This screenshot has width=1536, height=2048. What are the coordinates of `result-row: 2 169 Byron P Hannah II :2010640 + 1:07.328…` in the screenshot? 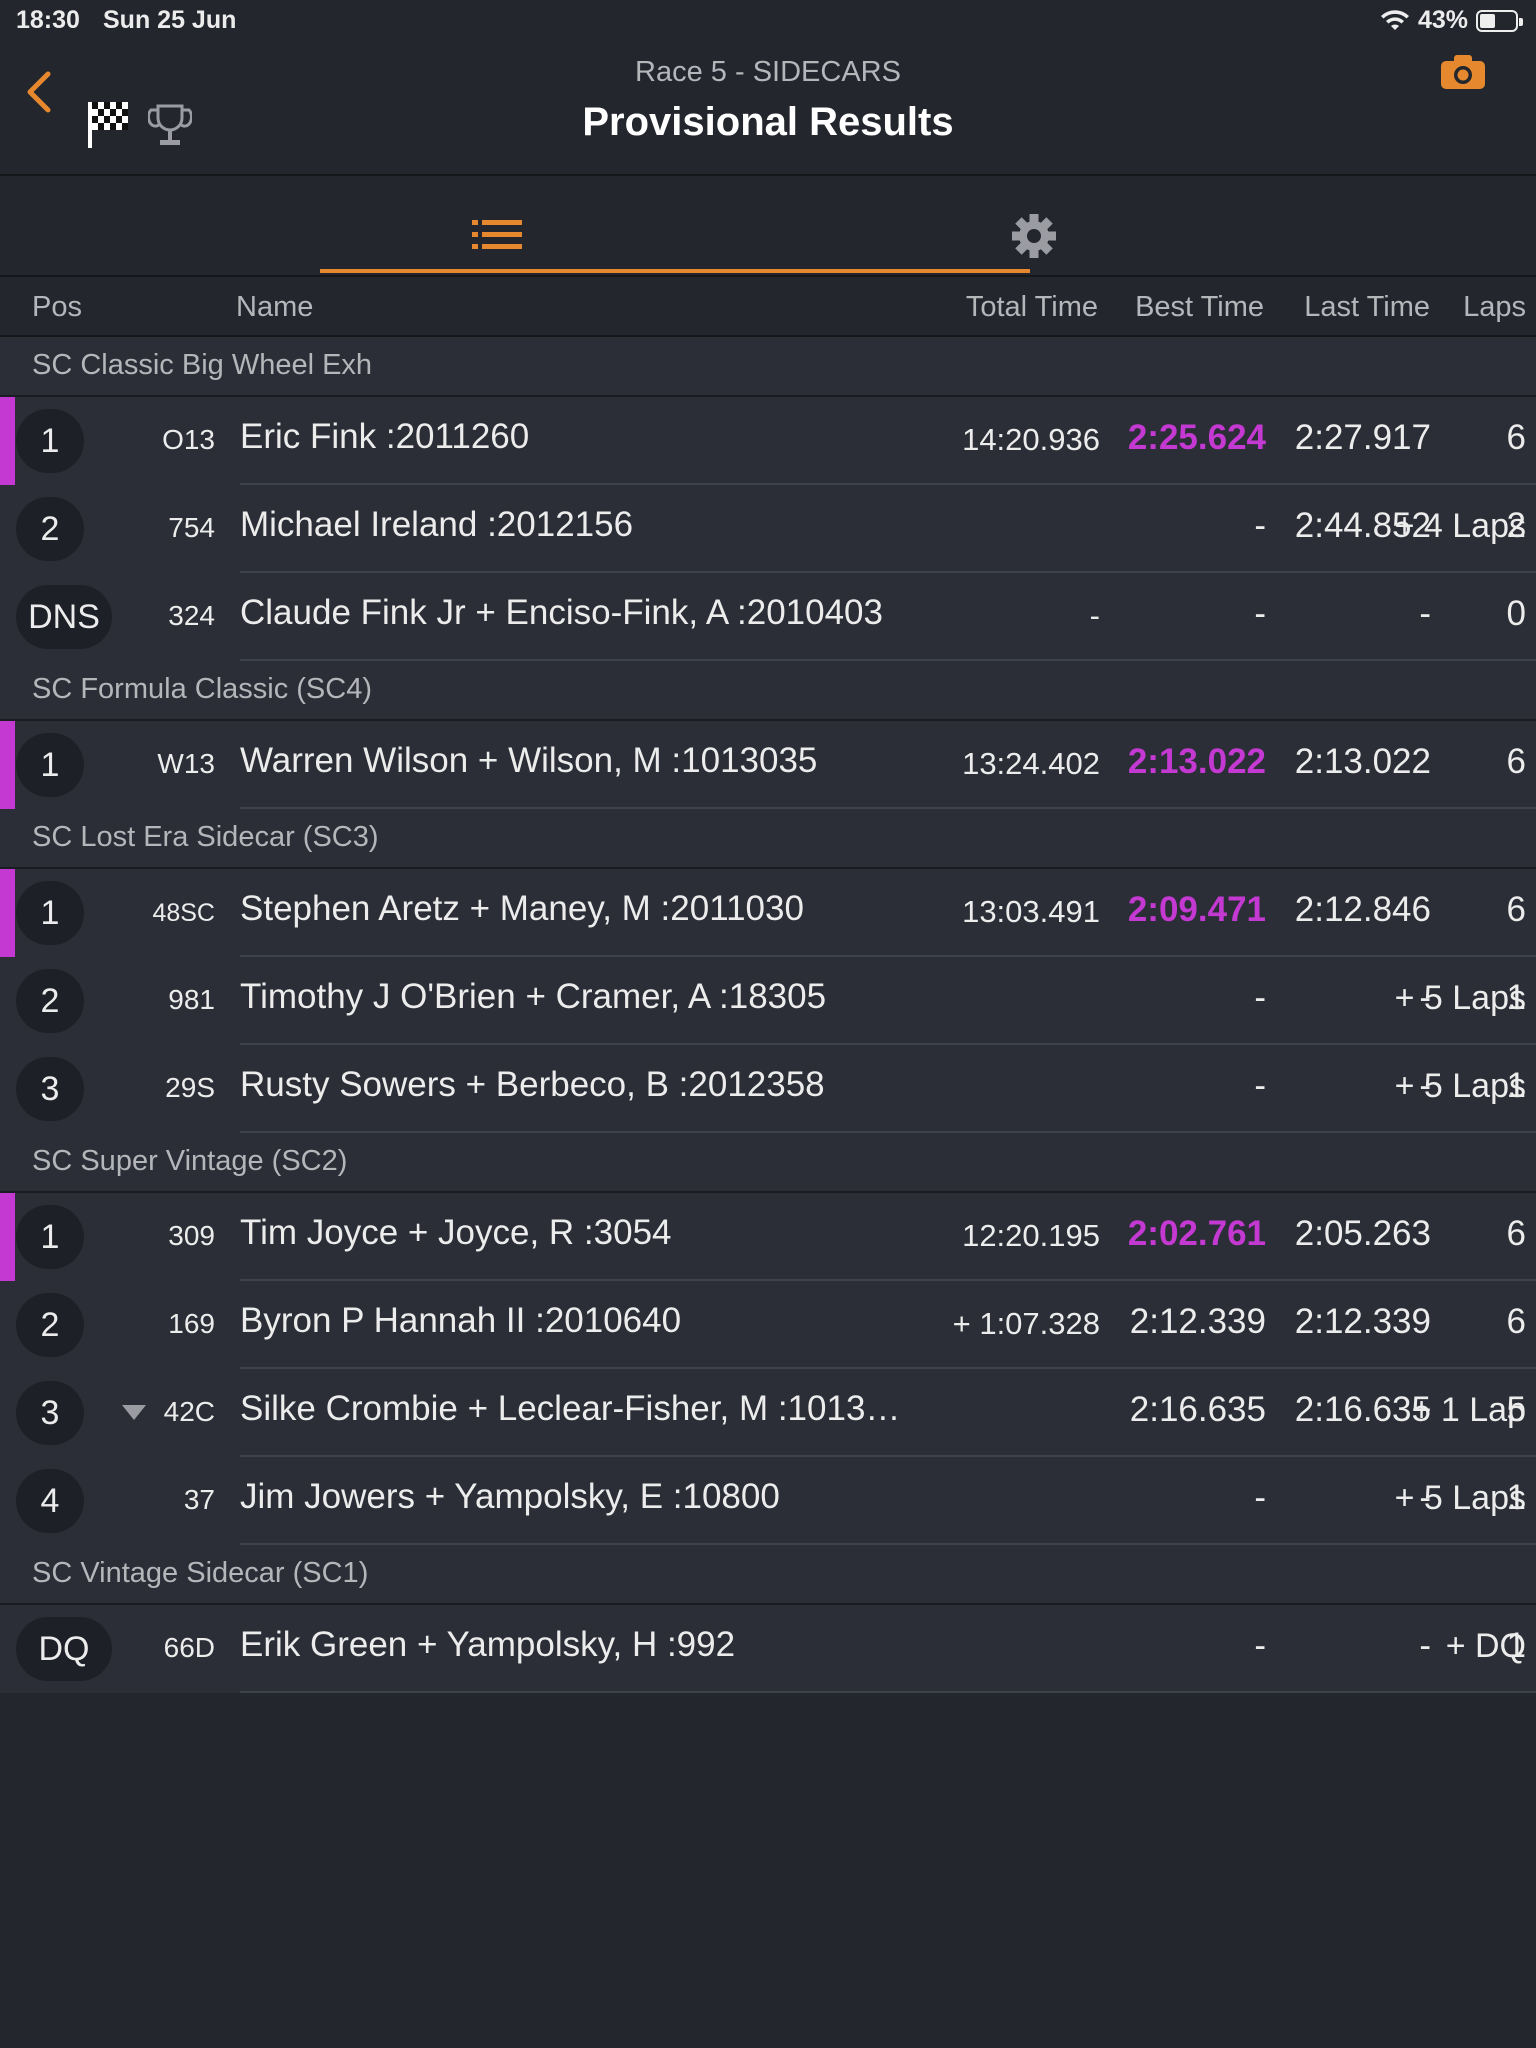 It's located at (768, 1325).